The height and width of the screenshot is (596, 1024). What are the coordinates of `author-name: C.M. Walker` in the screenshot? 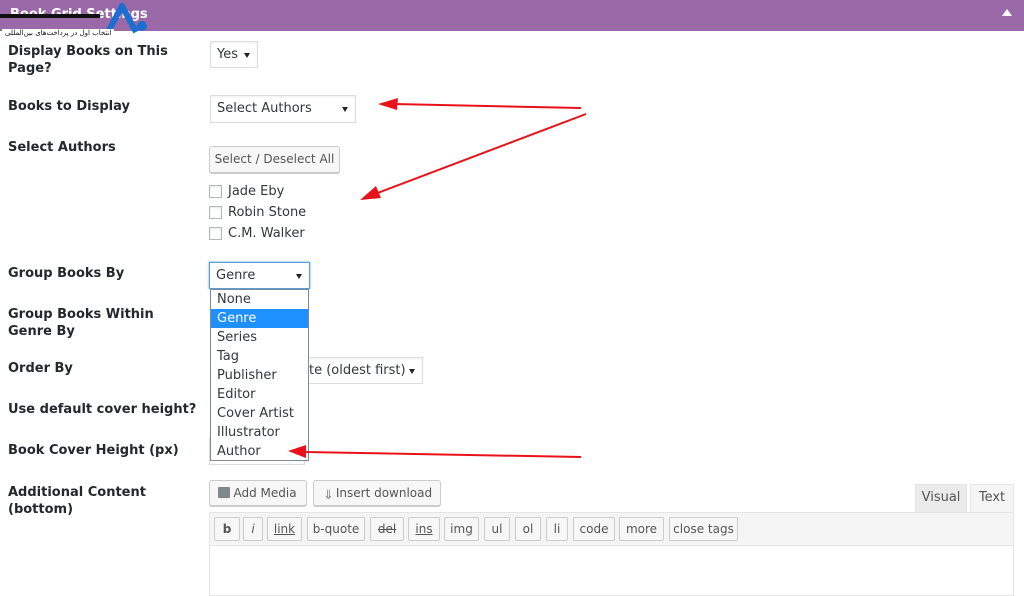 It's located at (266, 233).